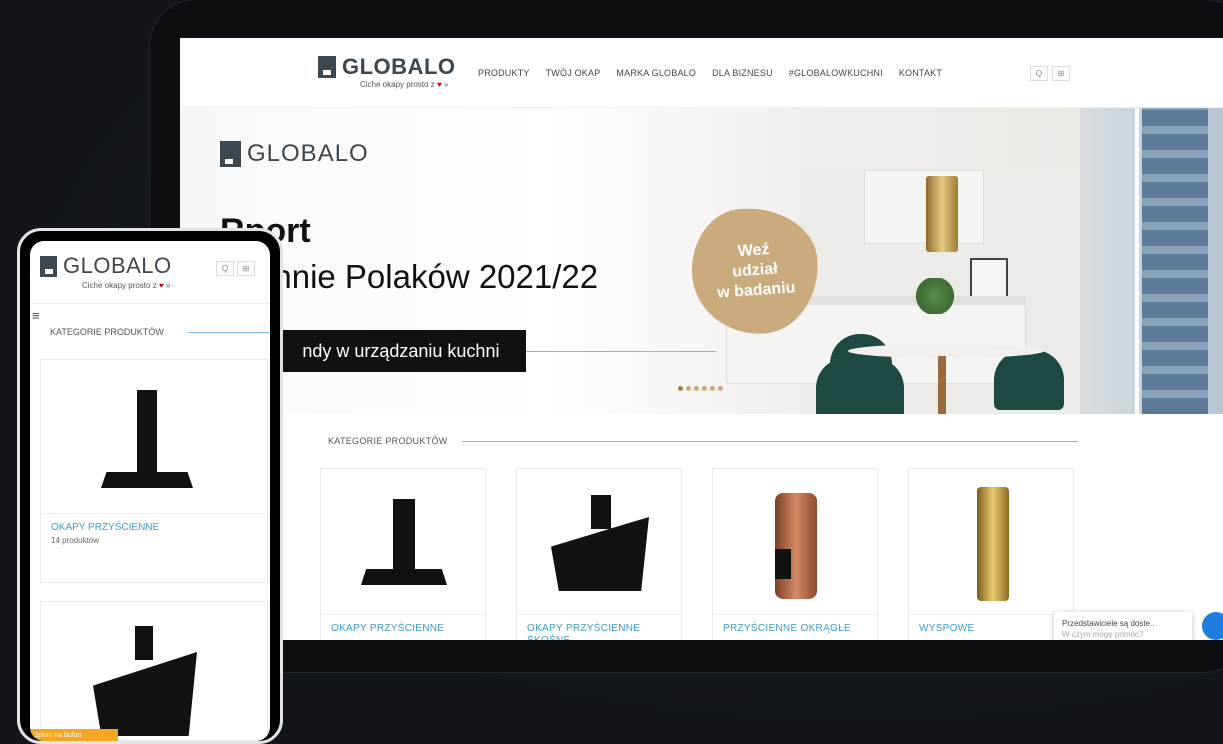  What do you see at coordinates (398, 351) in the screenshot?
I see `hero-cta-button: Trendy w urządzaniu kuchni` at bounding box center [398, 351].